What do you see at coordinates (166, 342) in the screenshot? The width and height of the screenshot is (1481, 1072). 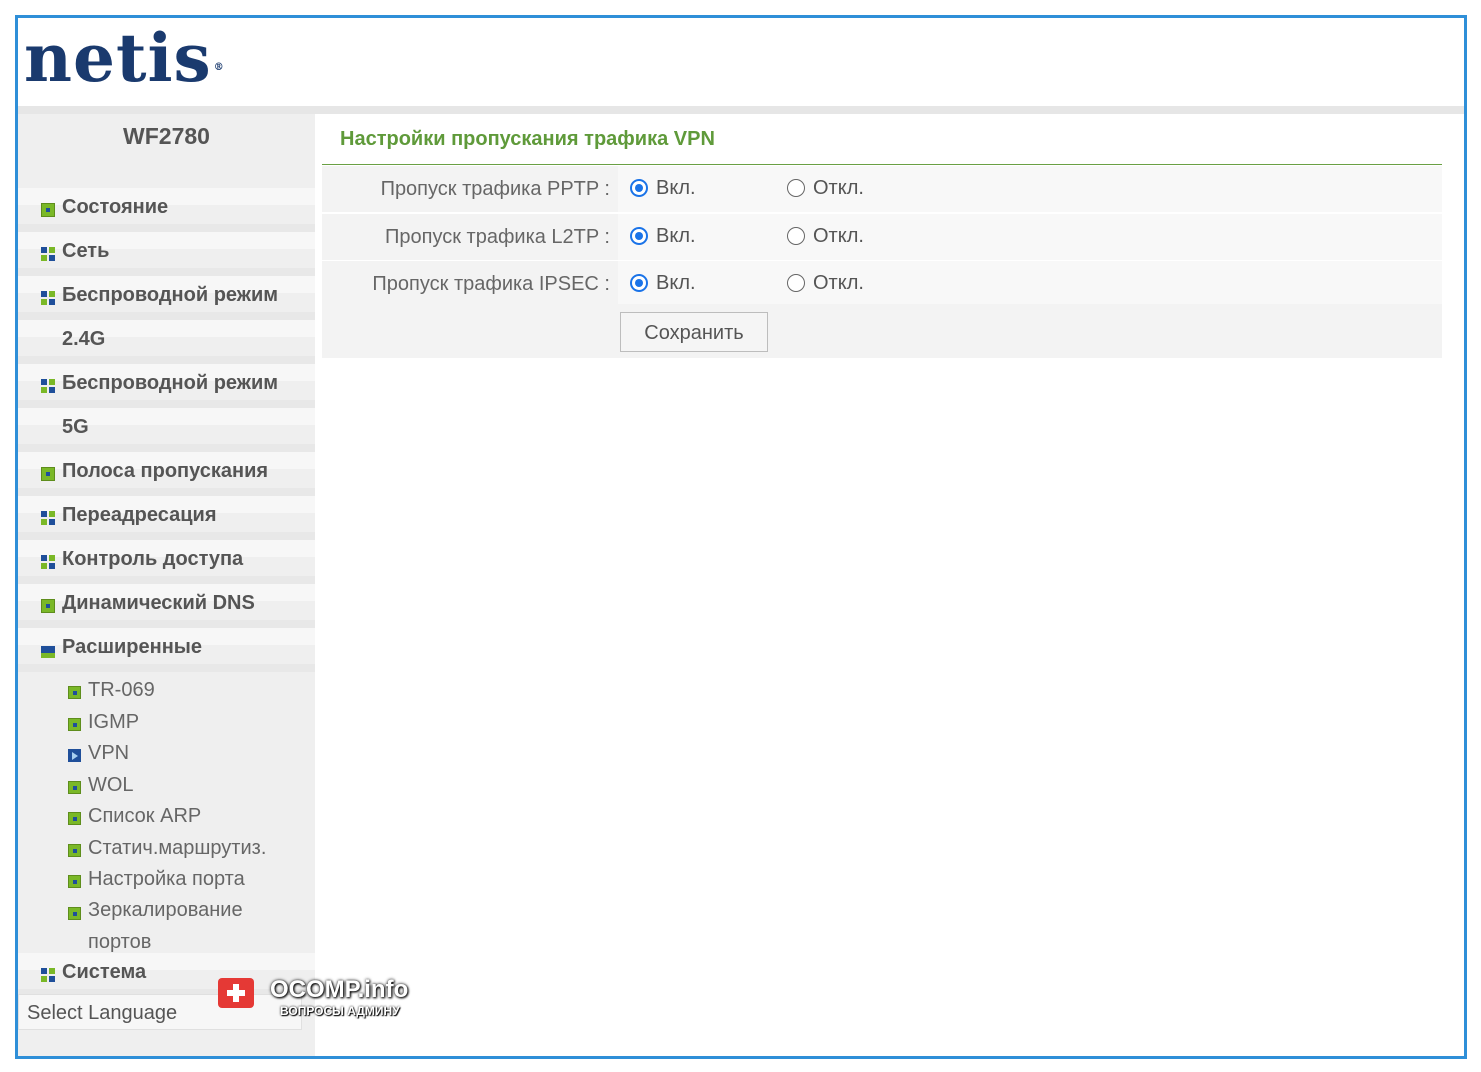 I see `sidebar-item-24g: 2.4G` at bounding box center [166, 342].